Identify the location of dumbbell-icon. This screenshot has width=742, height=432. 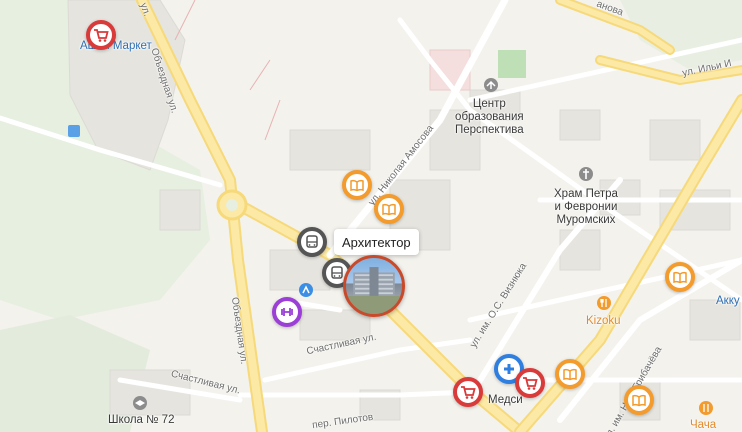
(287, 312).